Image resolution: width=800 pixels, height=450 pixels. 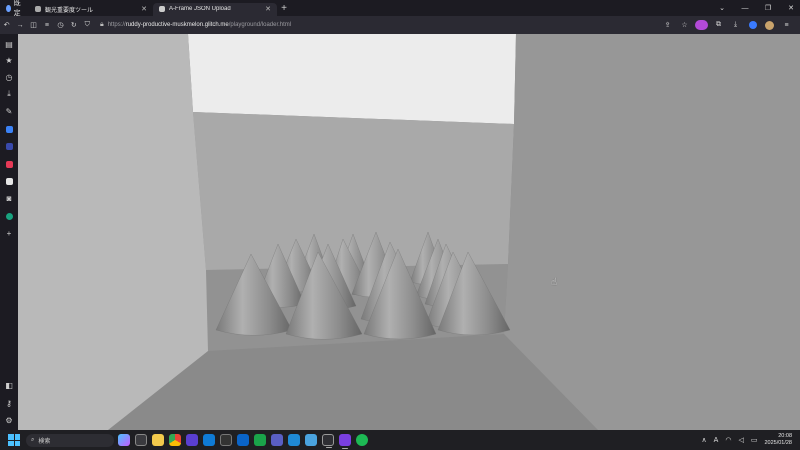 What do you see at coordinates (33, 439) in the screenshot?
I see `search-icon: ⌕` at bounding box center [33, 439].